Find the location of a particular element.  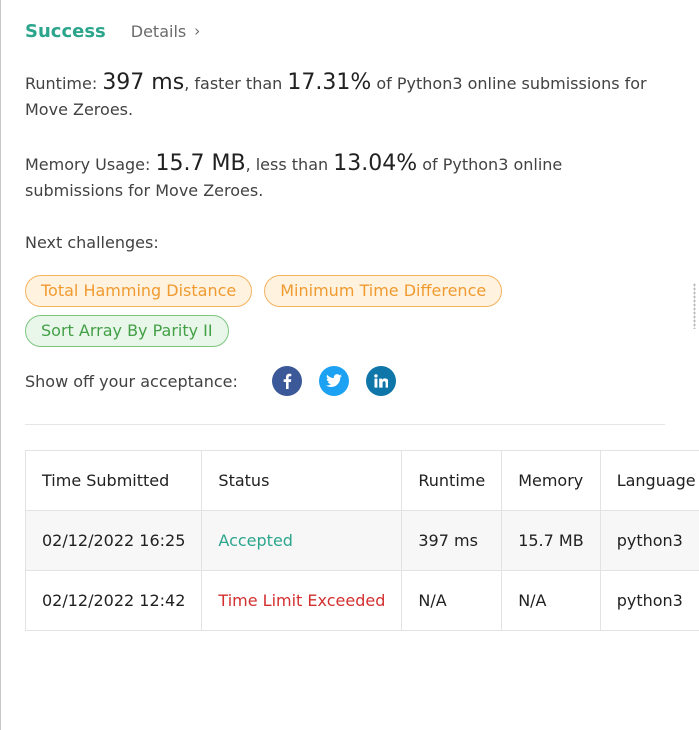

column-header-status: Status is located at coordinates (302, 480).